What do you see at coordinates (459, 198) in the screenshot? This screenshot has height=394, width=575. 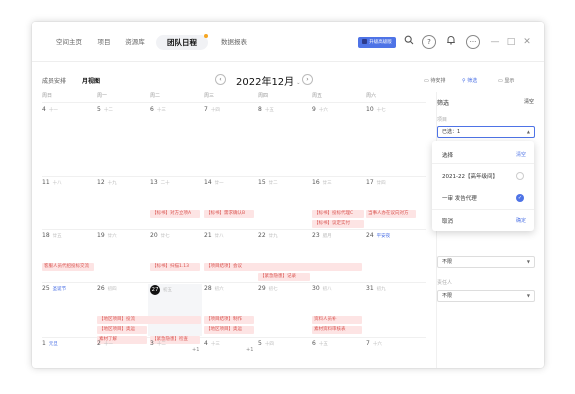 I see `project-option: 一审 发告代理` at bounding box center [459, 198].